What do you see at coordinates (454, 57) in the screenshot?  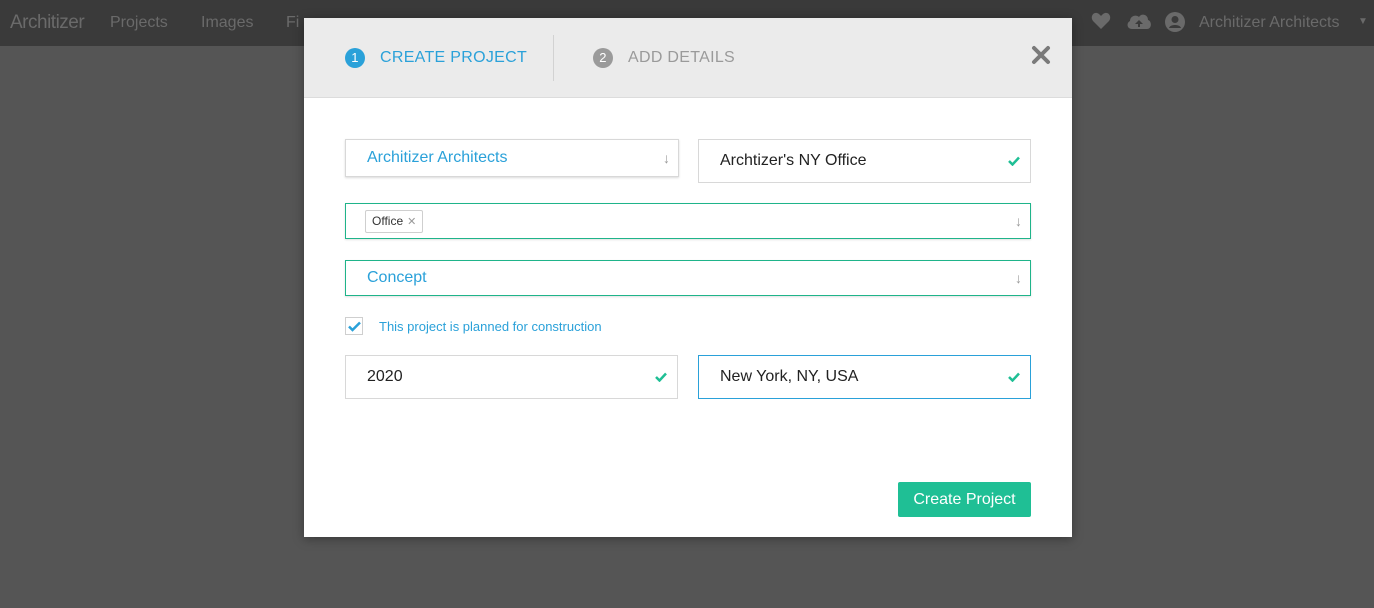 I see `step-label: CREATE PROJECT` at bounding box center [454, 57].